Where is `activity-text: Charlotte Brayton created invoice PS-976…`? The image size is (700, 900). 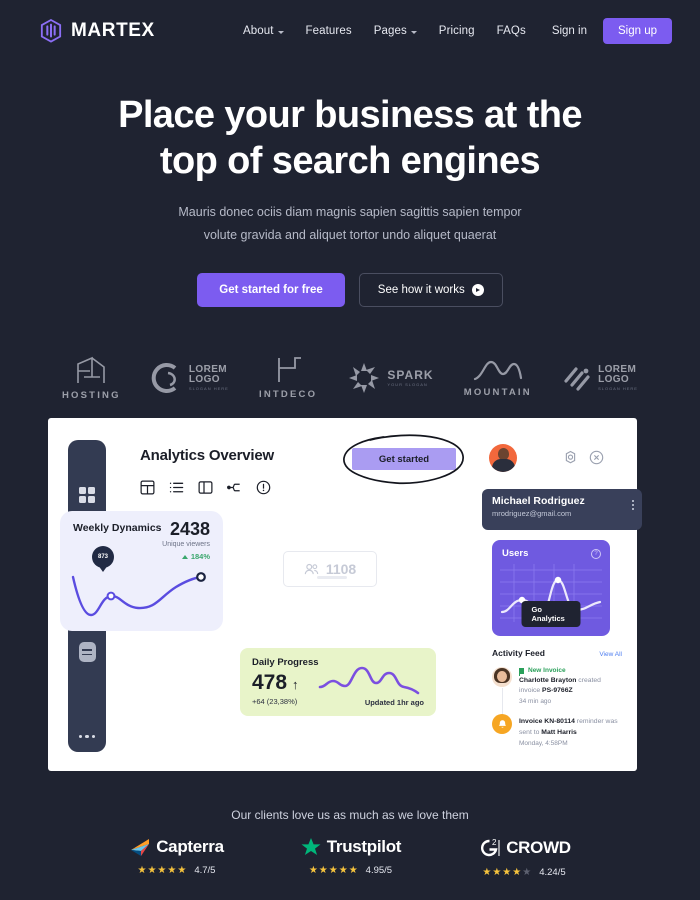 activity-text: Charlotte Brayton created invoice PS-976… is located at coordinates (570, 686).